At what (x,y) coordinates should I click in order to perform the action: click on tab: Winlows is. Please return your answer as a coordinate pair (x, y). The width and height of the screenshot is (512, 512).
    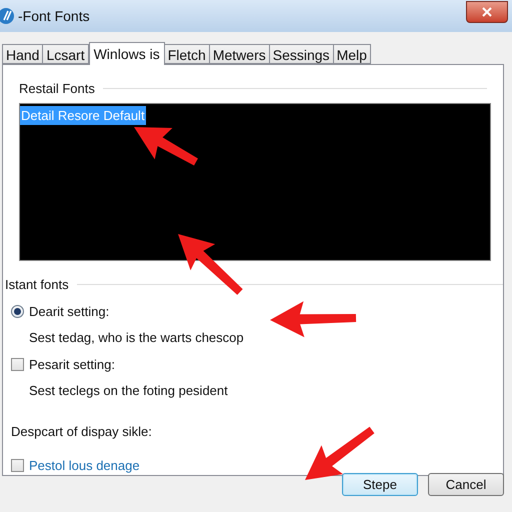
    Looking at the image, I should click on (126, 53).